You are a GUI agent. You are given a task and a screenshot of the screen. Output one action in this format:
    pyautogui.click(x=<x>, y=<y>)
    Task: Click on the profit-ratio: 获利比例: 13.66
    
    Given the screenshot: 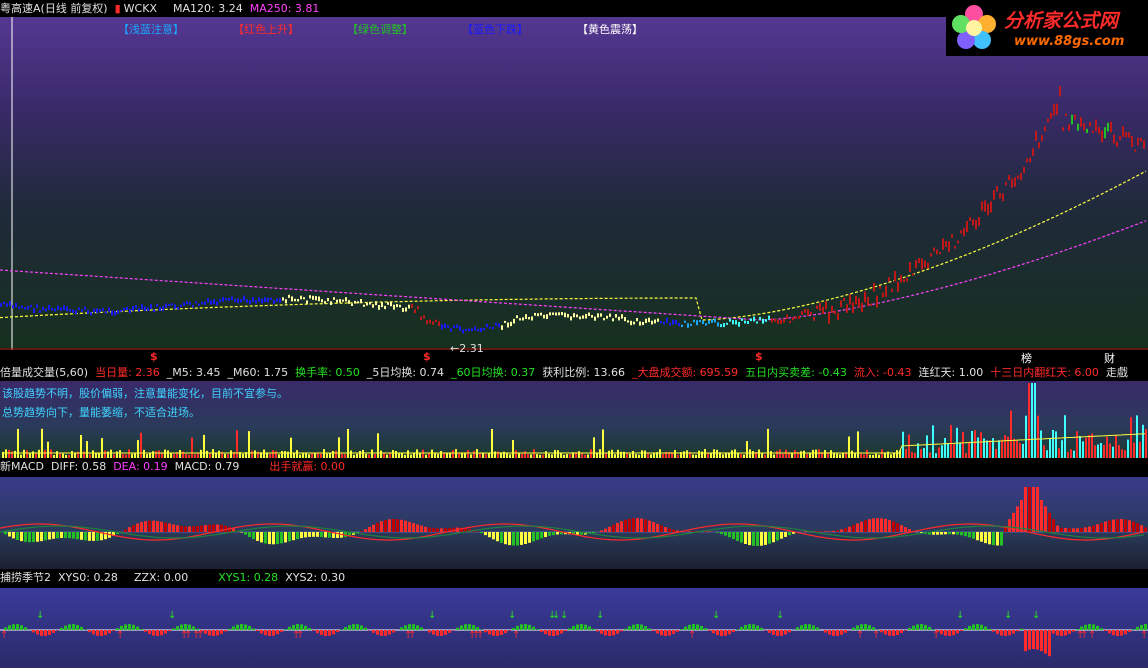 What is the action you would take?
    pyautogui.click(x=583, y=372)
    